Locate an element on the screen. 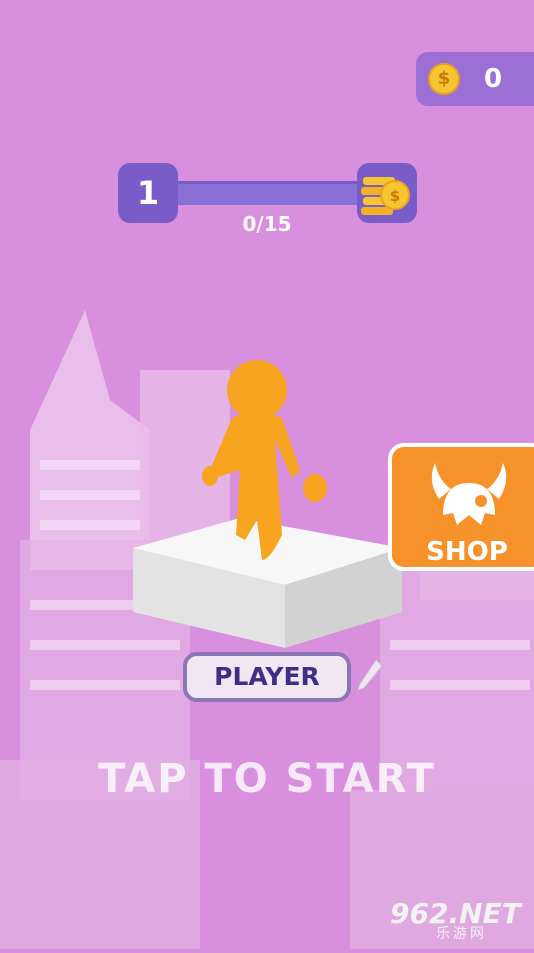  watermark-subtitle: 乐游网 is located at coordinates (461, 934).